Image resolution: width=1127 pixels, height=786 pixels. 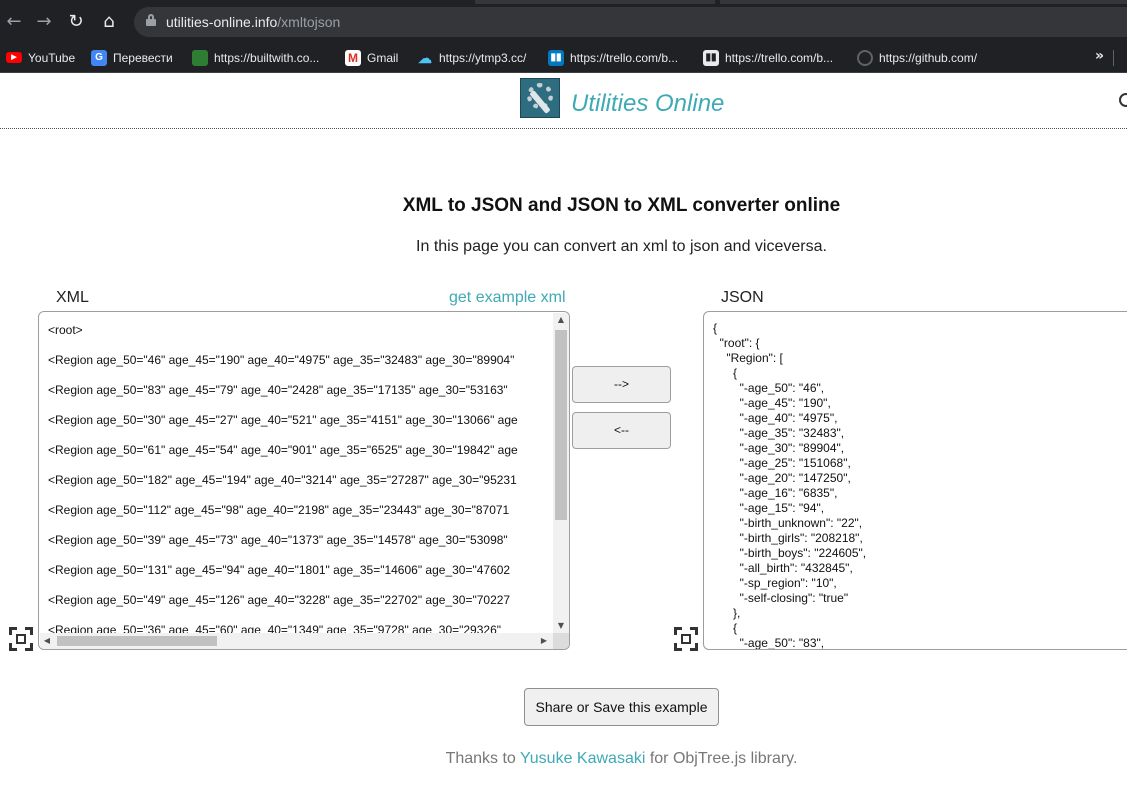 What do you see at coordinates (865, 57) in the screenshot?
I see `github-icon` at bounding box center [865, 57].